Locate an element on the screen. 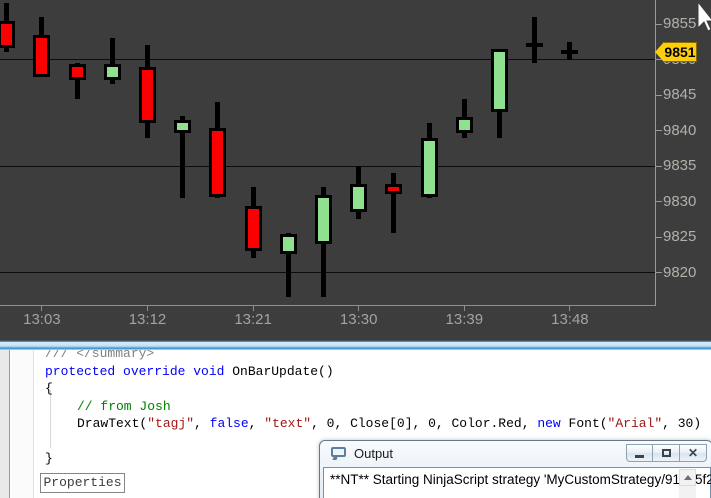 The image size is (711, 498). minimize-button is located at coordinates (639, 453).